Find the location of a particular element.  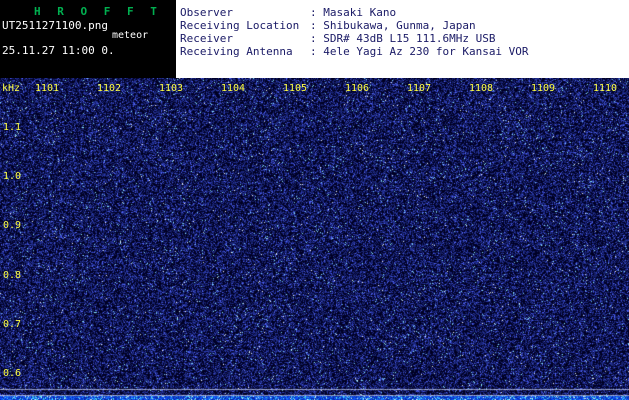

datetime-label: 25.11.27 11:00 0. is located at coordinates (58, 50).